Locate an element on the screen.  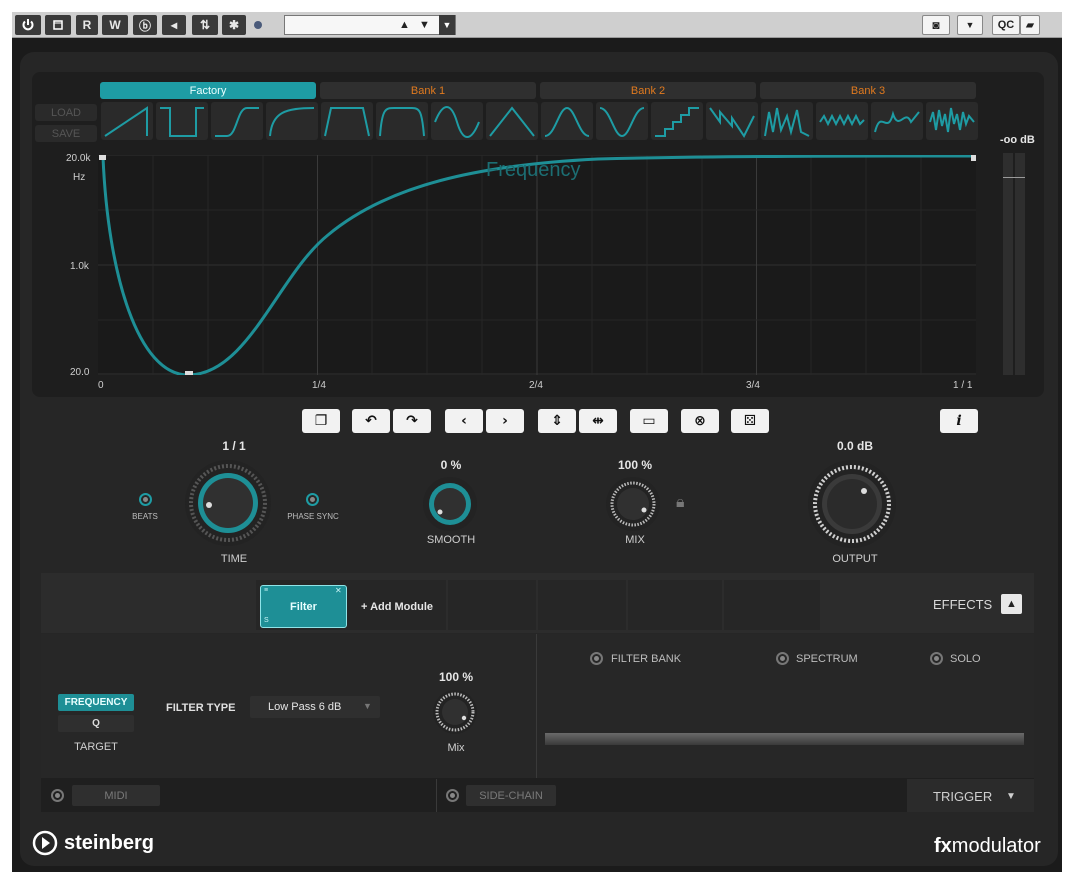
shift-left-button: ‹ is located at coordinates (464, 421).